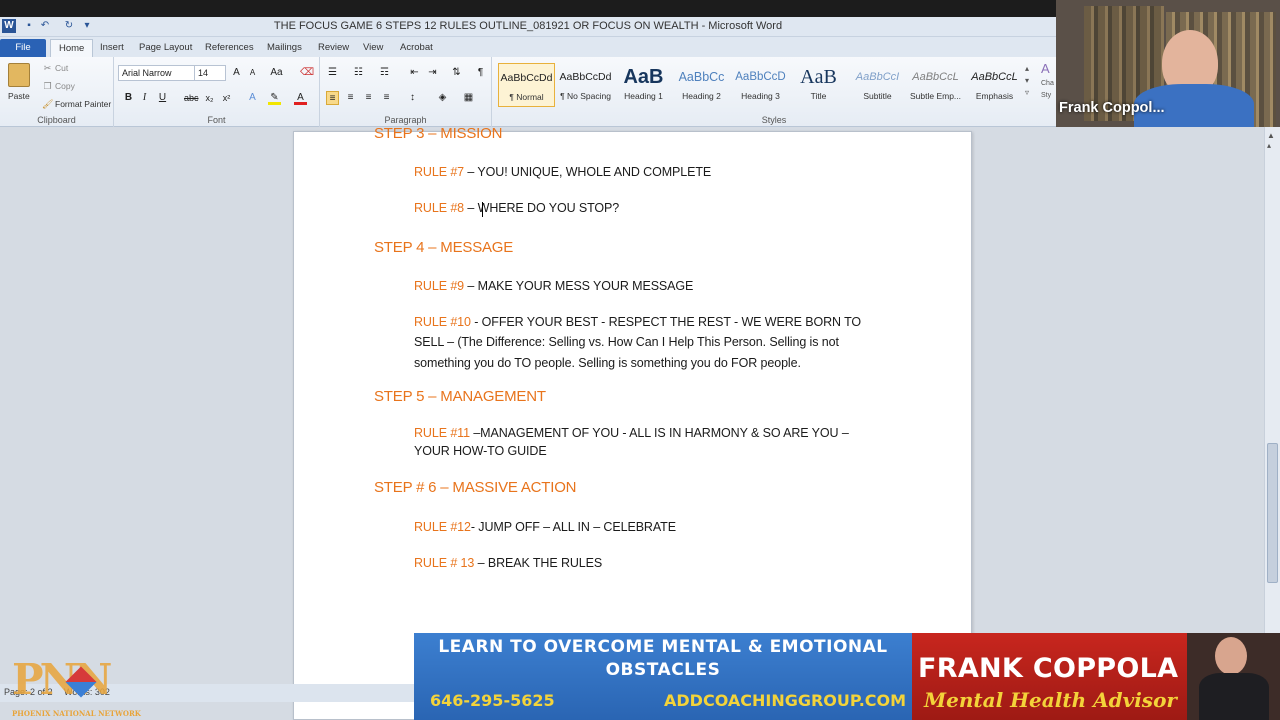  Describe the element at coordinates (274, 98) in the screenshot. I see `highlight-icon: ✎` at that location.